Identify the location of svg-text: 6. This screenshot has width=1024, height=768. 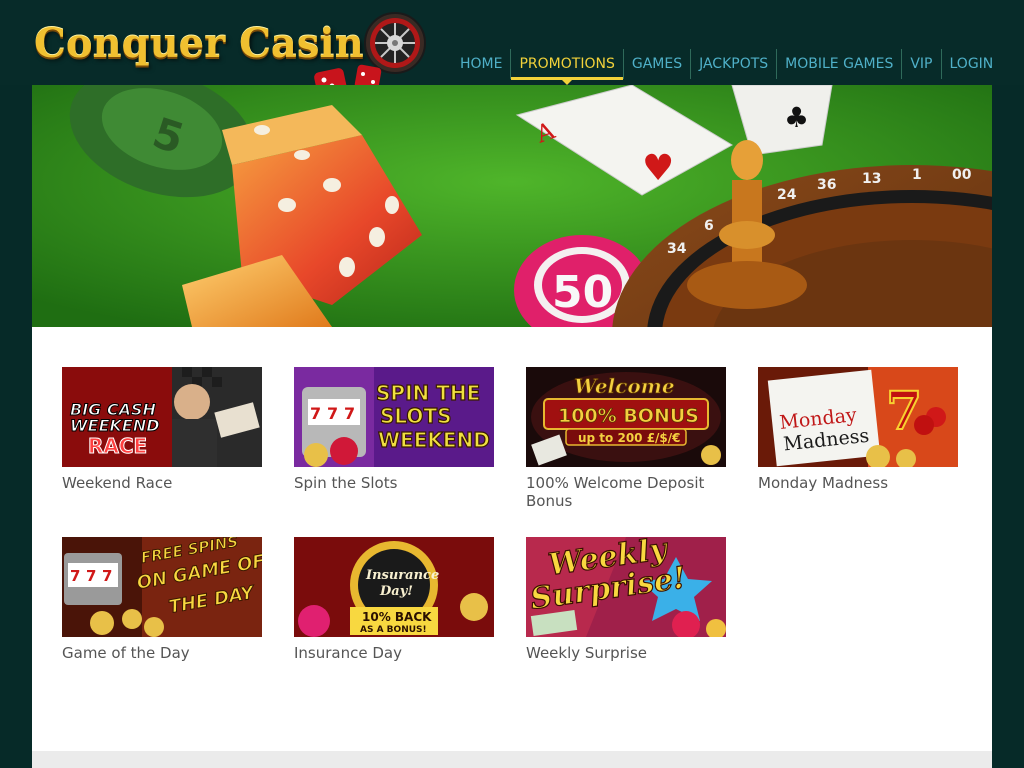
(709, 226).